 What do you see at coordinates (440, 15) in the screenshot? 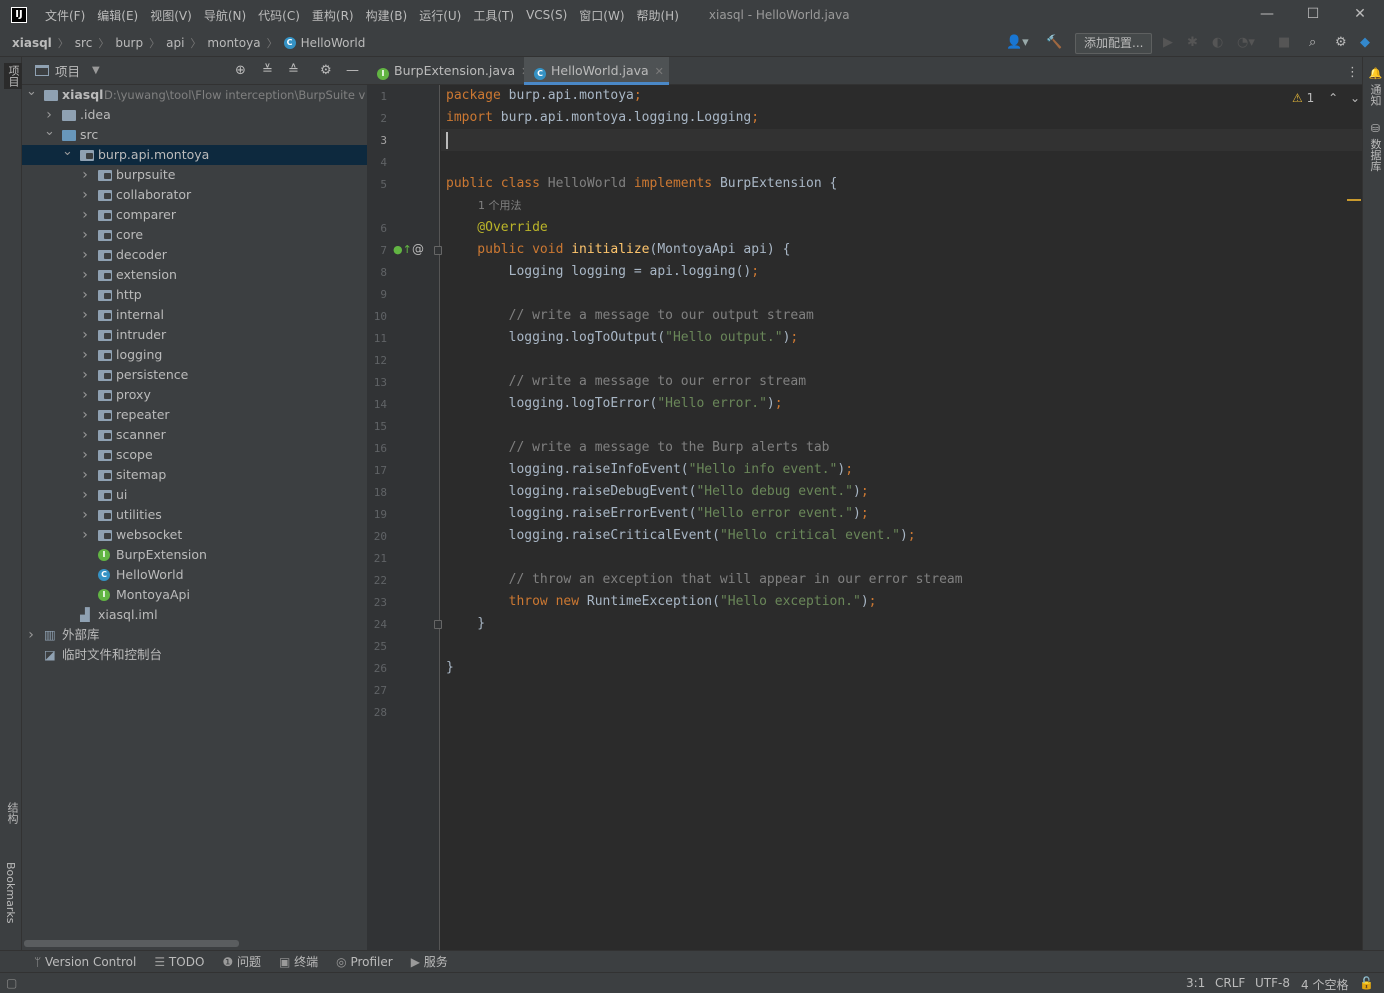
I see `menu-item-7: 运行(U)` at bounding box center [440, 15].